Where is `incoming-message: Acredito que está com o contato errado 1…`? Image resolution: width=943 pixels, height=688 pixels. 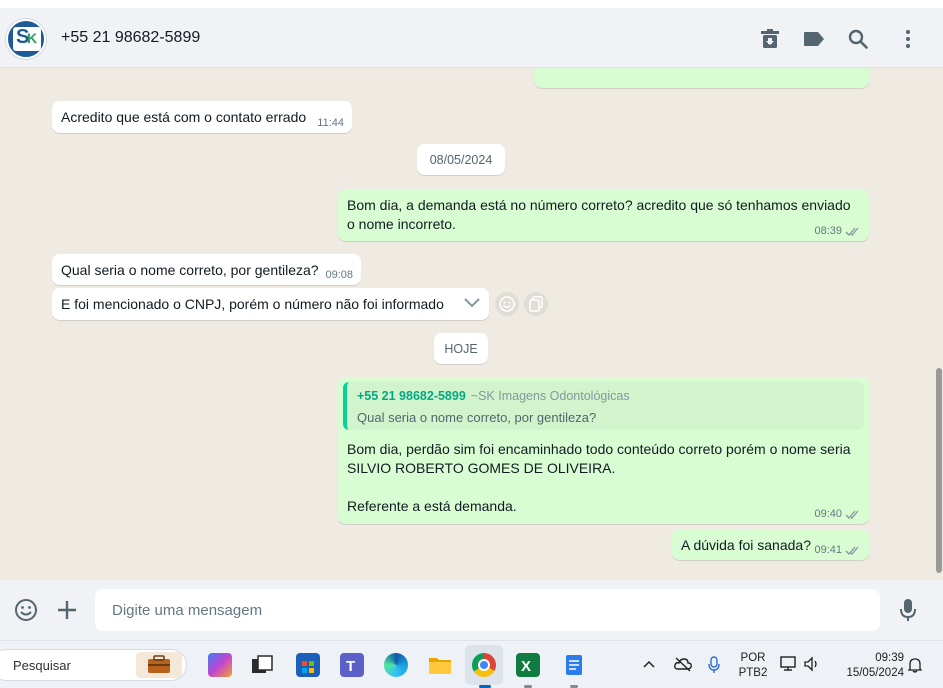
incoming-message: Acredito que está com o contato errado 1… is located at coordinates (202, 117).